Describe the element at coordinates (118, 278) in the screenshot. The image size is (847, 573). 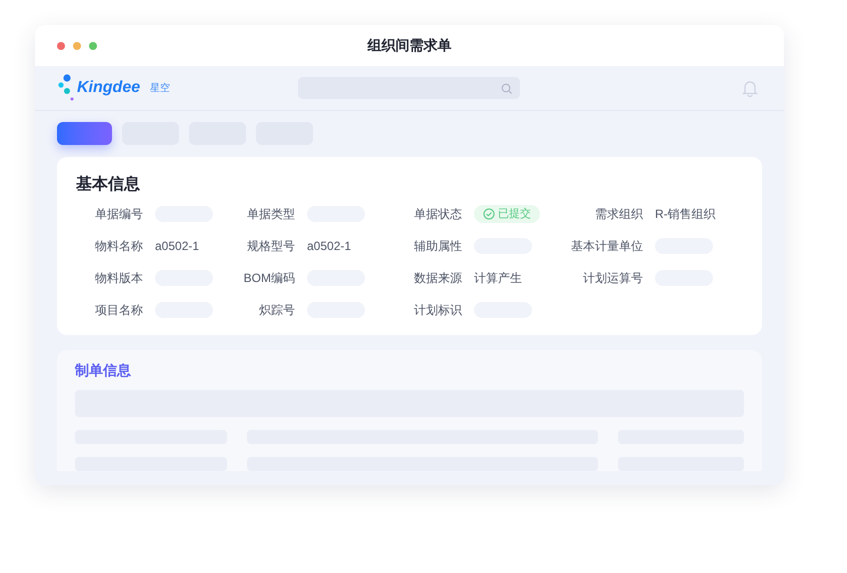
I see `field-label: 物料版本` at that location.